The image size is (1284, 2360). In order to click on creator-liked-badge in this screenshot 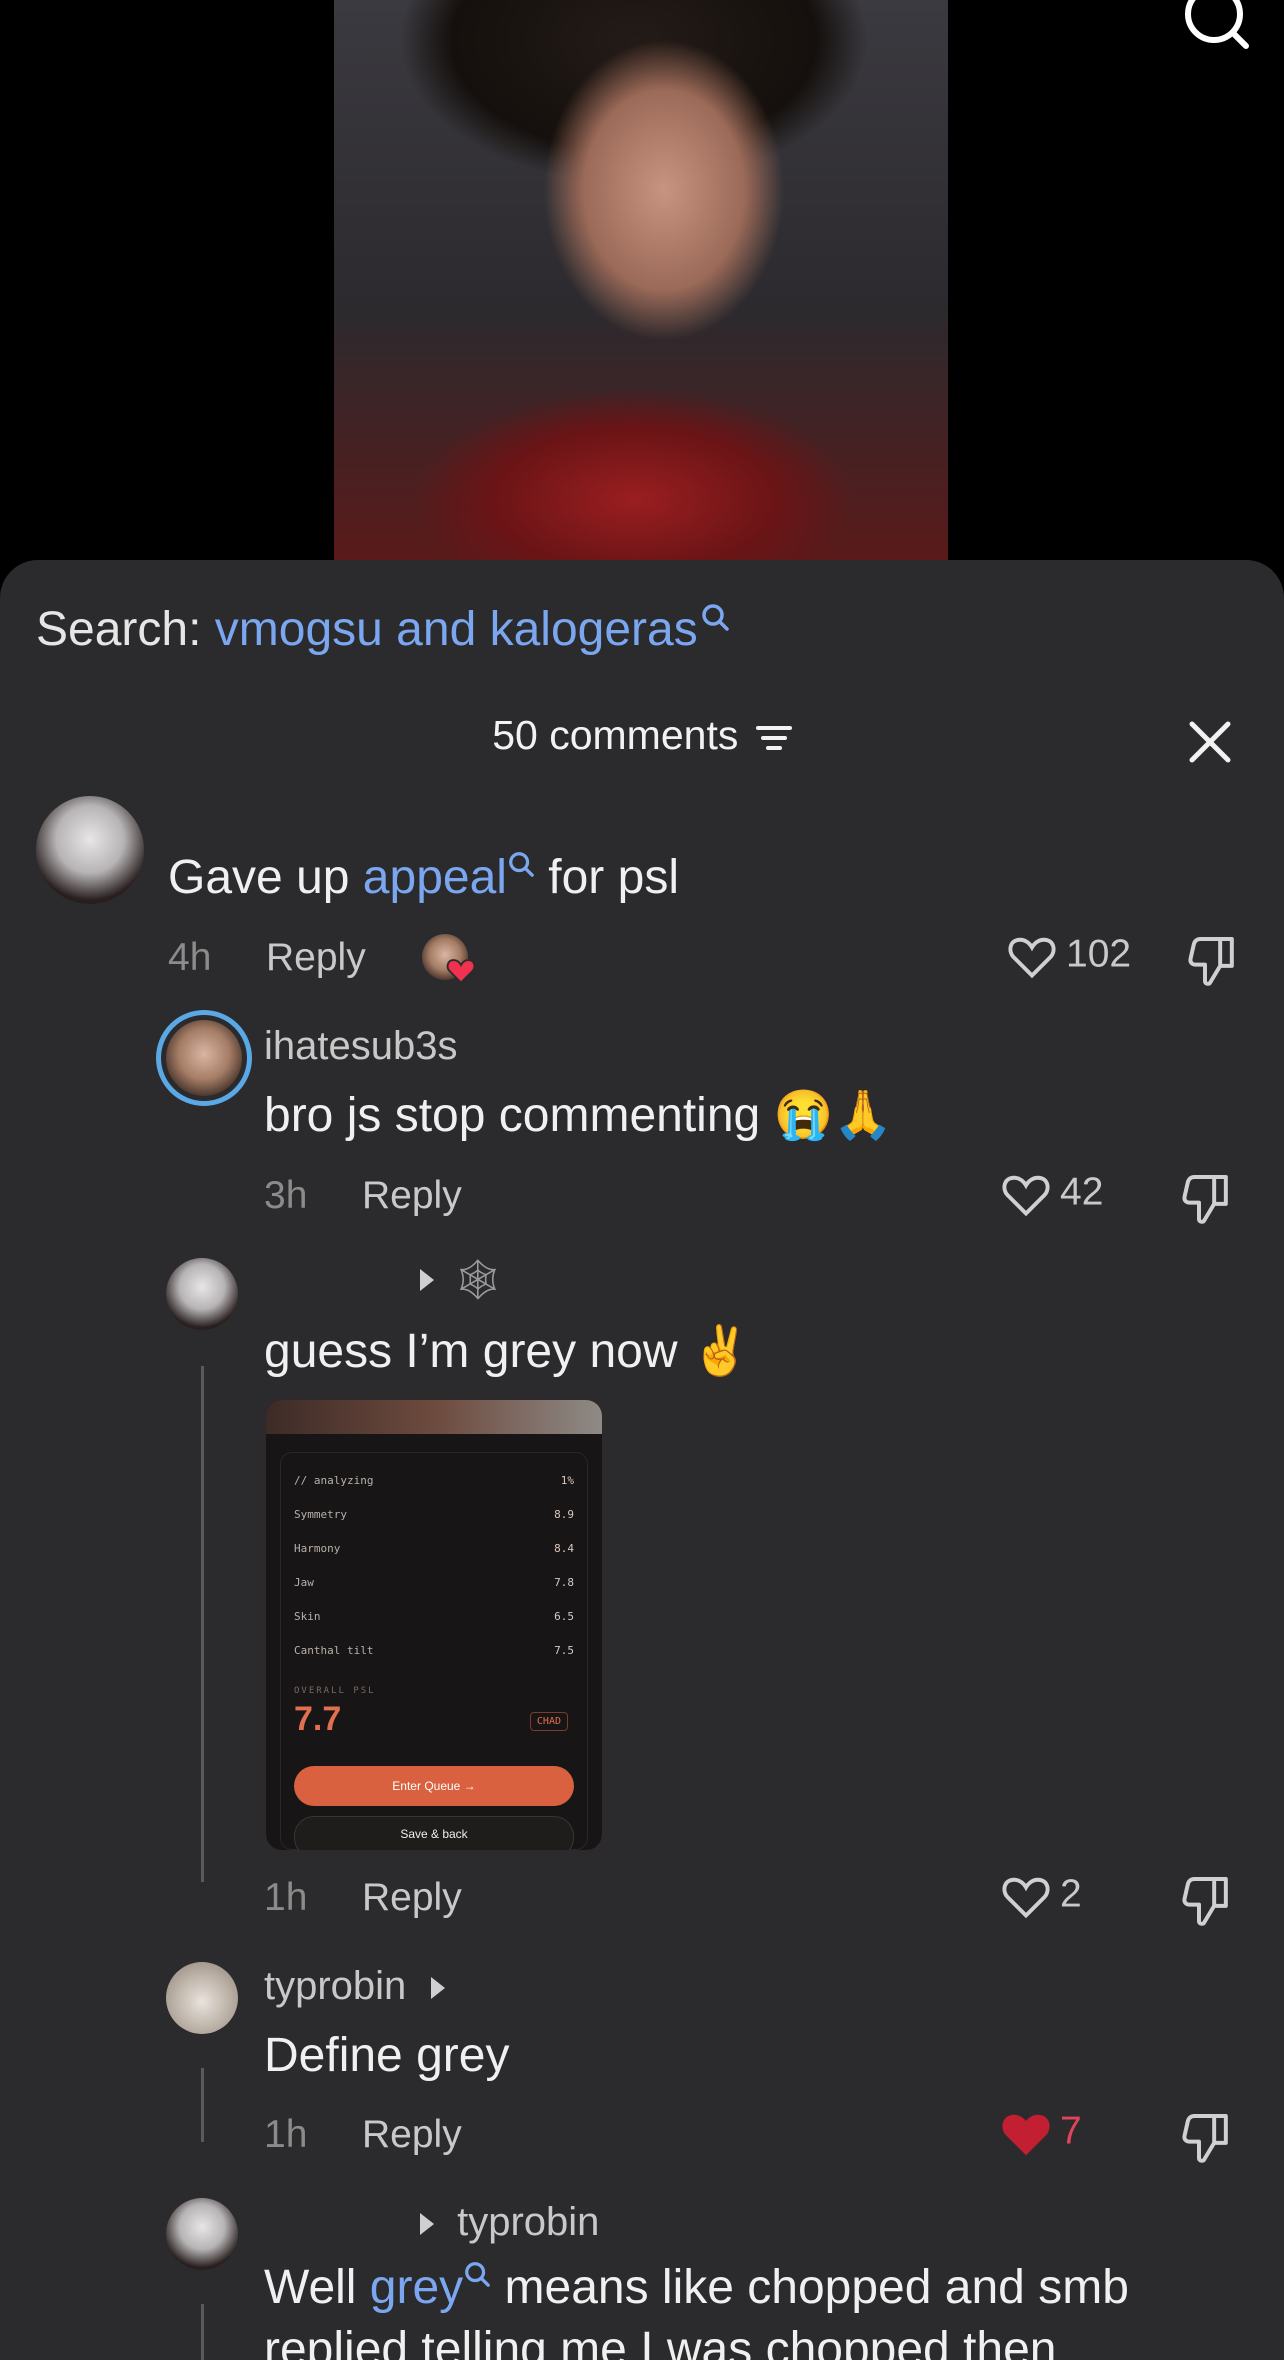, I will do `click(450, 959)`.